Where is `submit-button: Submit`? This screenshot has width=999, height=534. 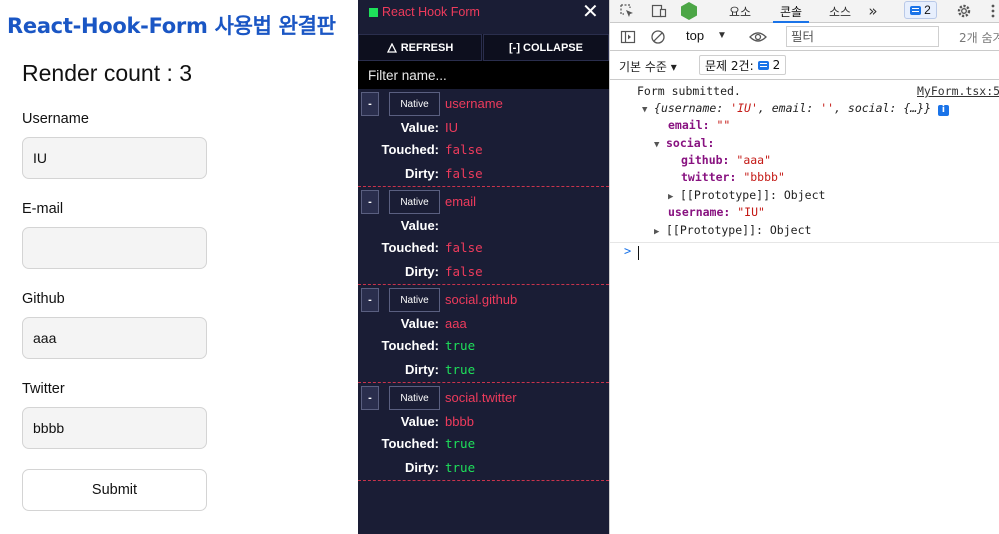
submit-button: Submit is located at coordinates (114, 490).